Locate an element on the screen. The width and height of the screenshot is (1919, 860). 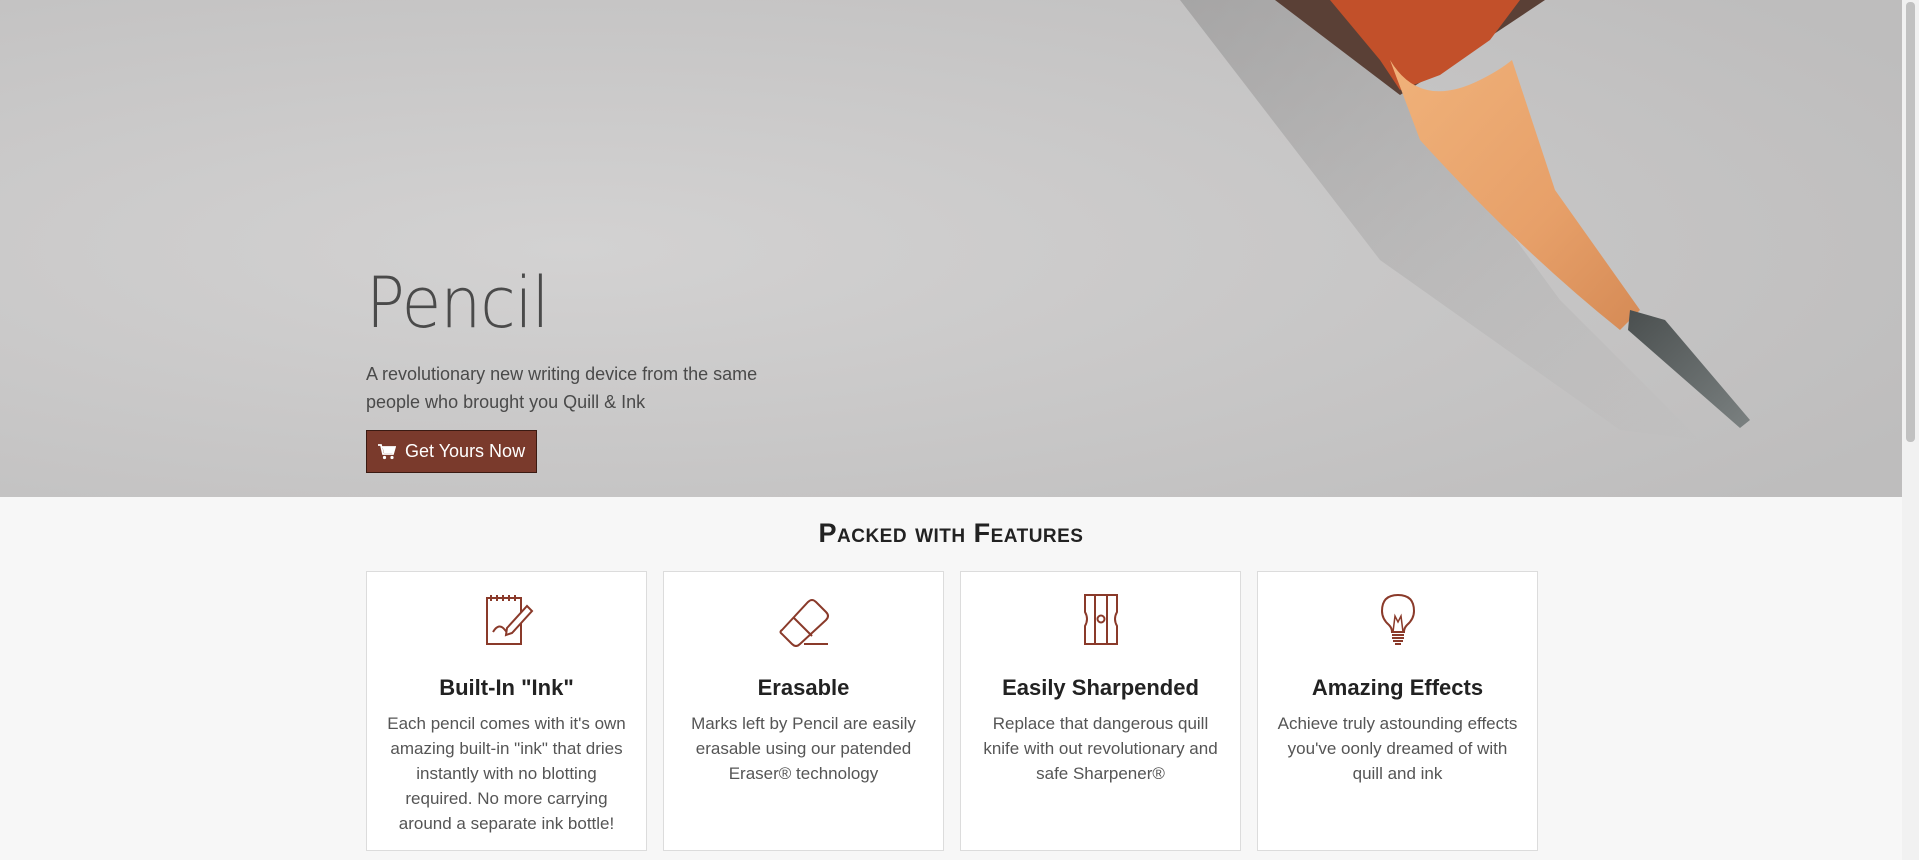
eraser-icon is located at coordinates (804, 623).